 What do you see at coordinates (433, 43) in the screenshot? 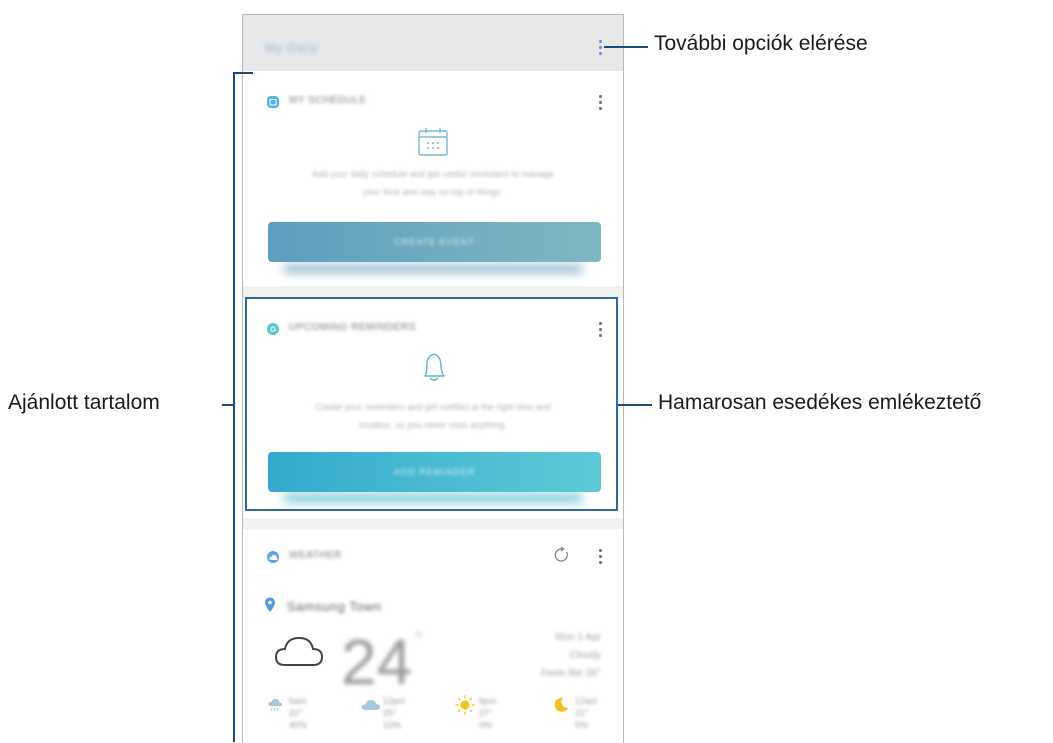
I see `app-bar: My Daily` at bounding box center [433, 43].